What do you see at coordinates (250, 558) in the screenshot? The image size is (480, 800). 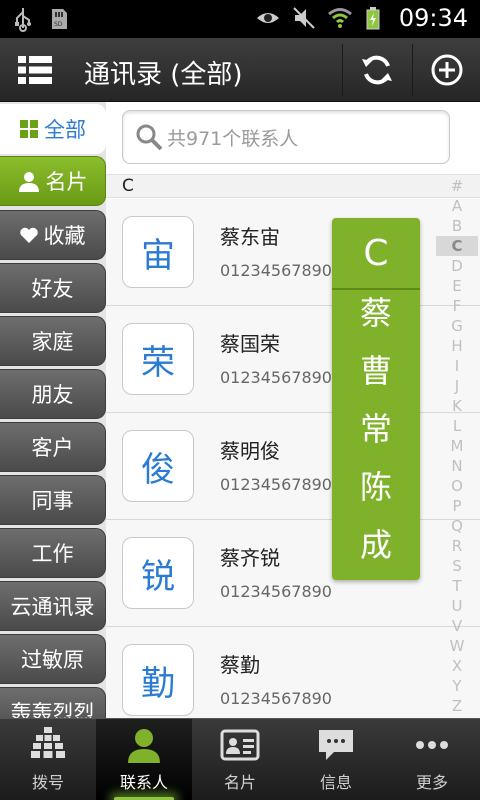 I see `contact-name: 蔡齐锐` at bounding box center [250, 558].